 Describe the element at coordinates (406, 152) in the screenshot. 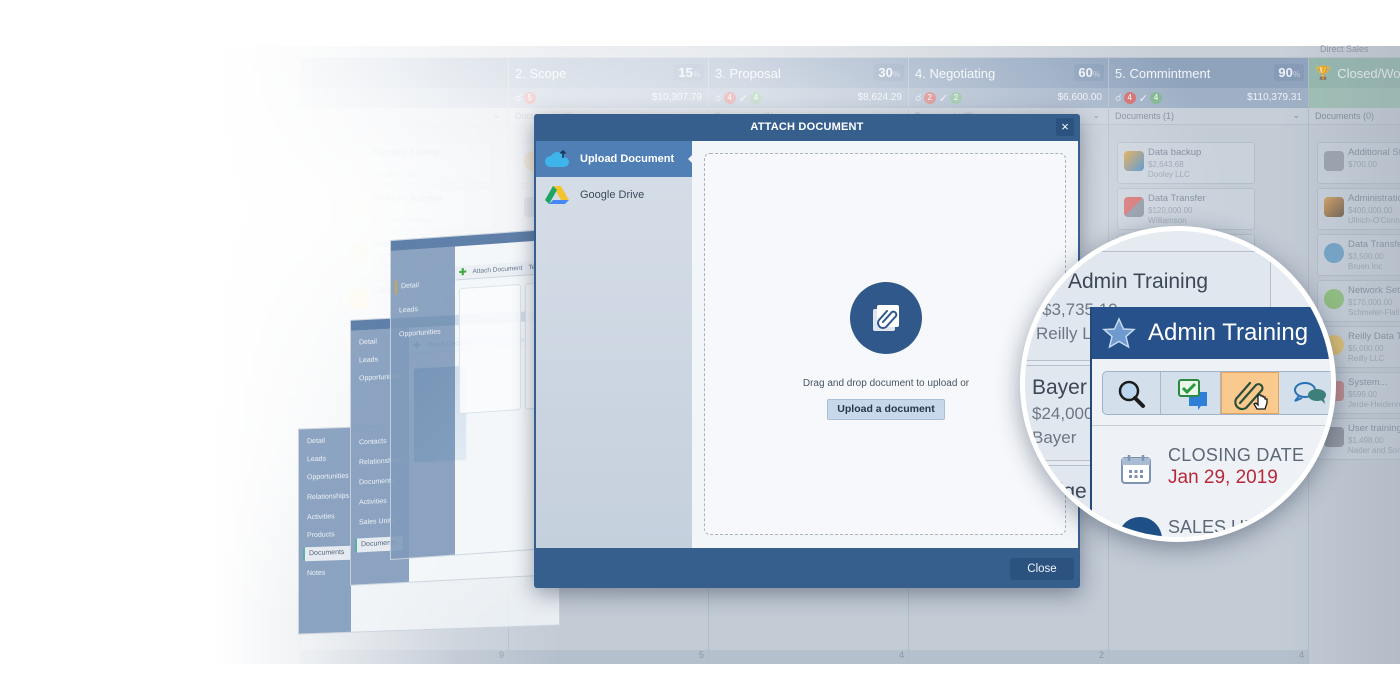

I see `deal-title: Ramirez Fidelity` at that location.